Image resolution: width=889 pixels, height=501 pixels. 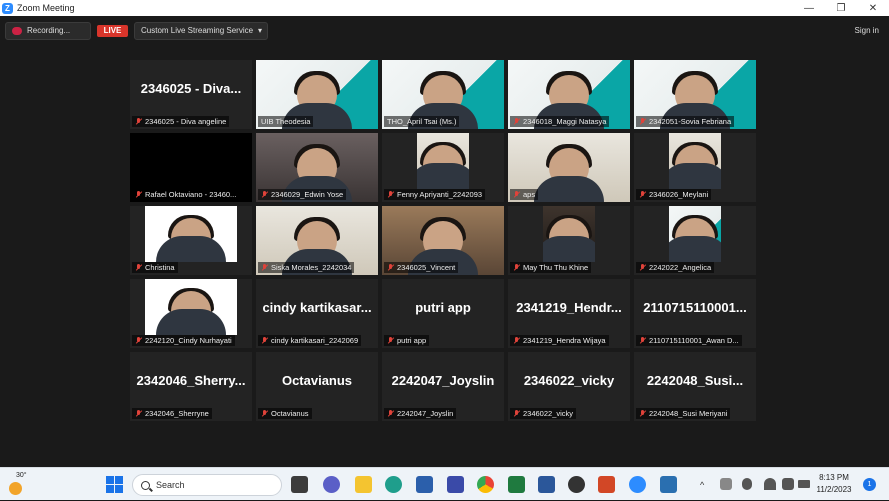 What do you see at coordinates (516, 484) in the screenshot?
I see `excel-icon` at bounding box center [516, 484].